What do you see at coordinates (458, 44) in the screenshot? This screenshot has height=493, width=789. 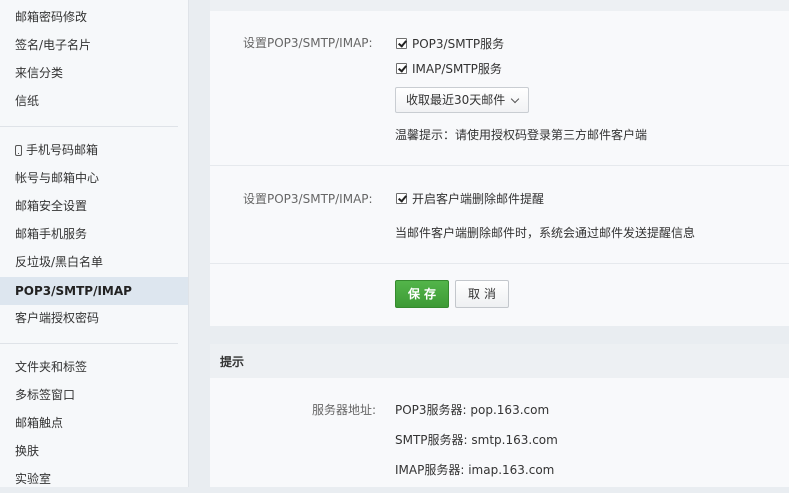 I see `pop3-smtp-label: POP3/SMTP服务` at bounding box center [458, 44].